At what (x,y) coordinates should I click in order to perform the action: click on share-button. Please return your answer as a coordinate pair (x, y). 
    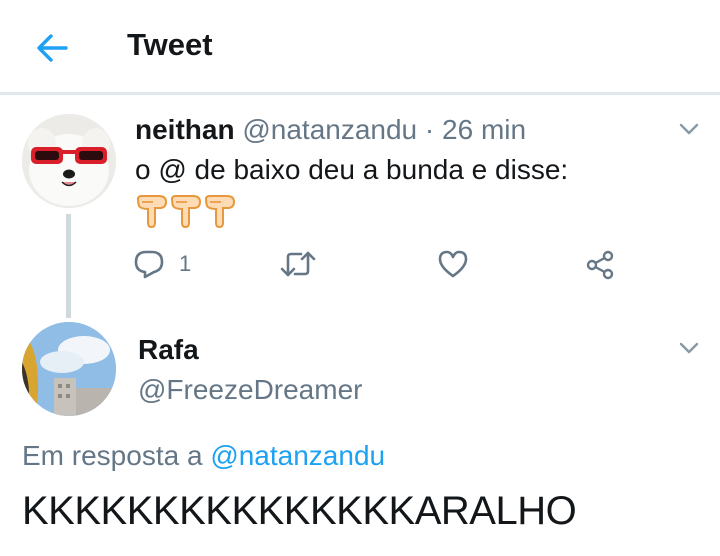
    Looking at the image, I should click on (600, 265).